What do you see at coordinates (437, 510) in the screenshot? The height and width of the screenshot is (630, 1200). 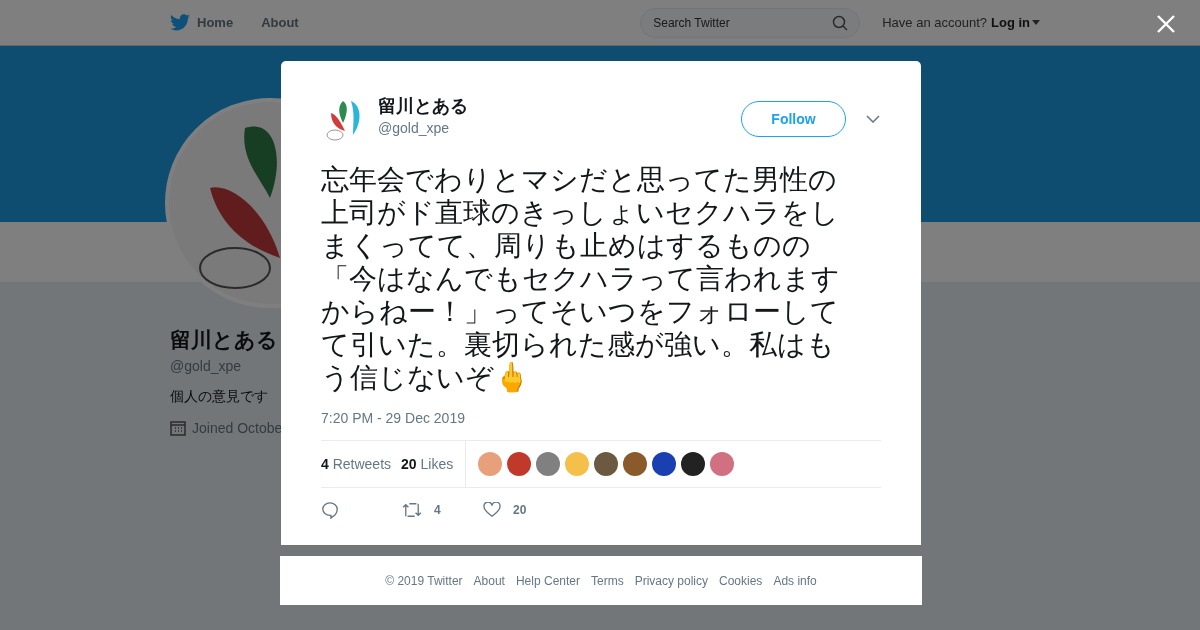 I see `action-count: 4` at bounding box center [437, 510].